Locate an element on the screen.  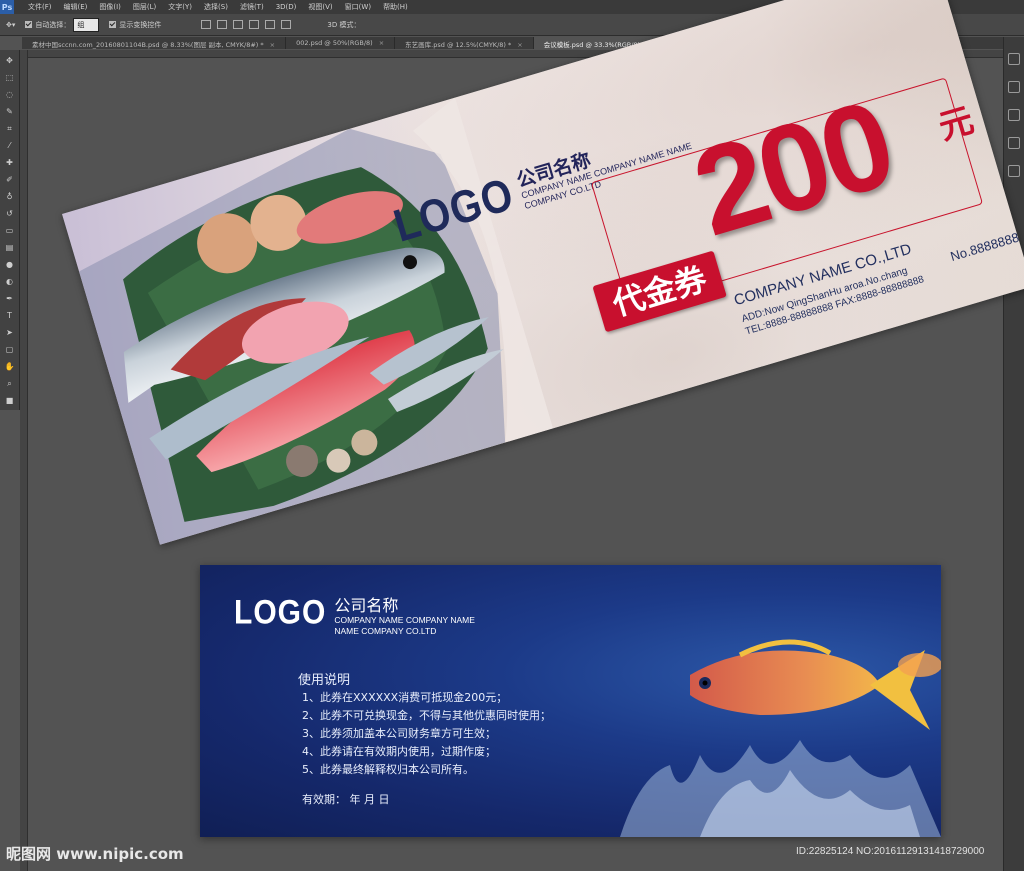
gradient-tool-icon: ▤ is located at coordinates (10, 248).